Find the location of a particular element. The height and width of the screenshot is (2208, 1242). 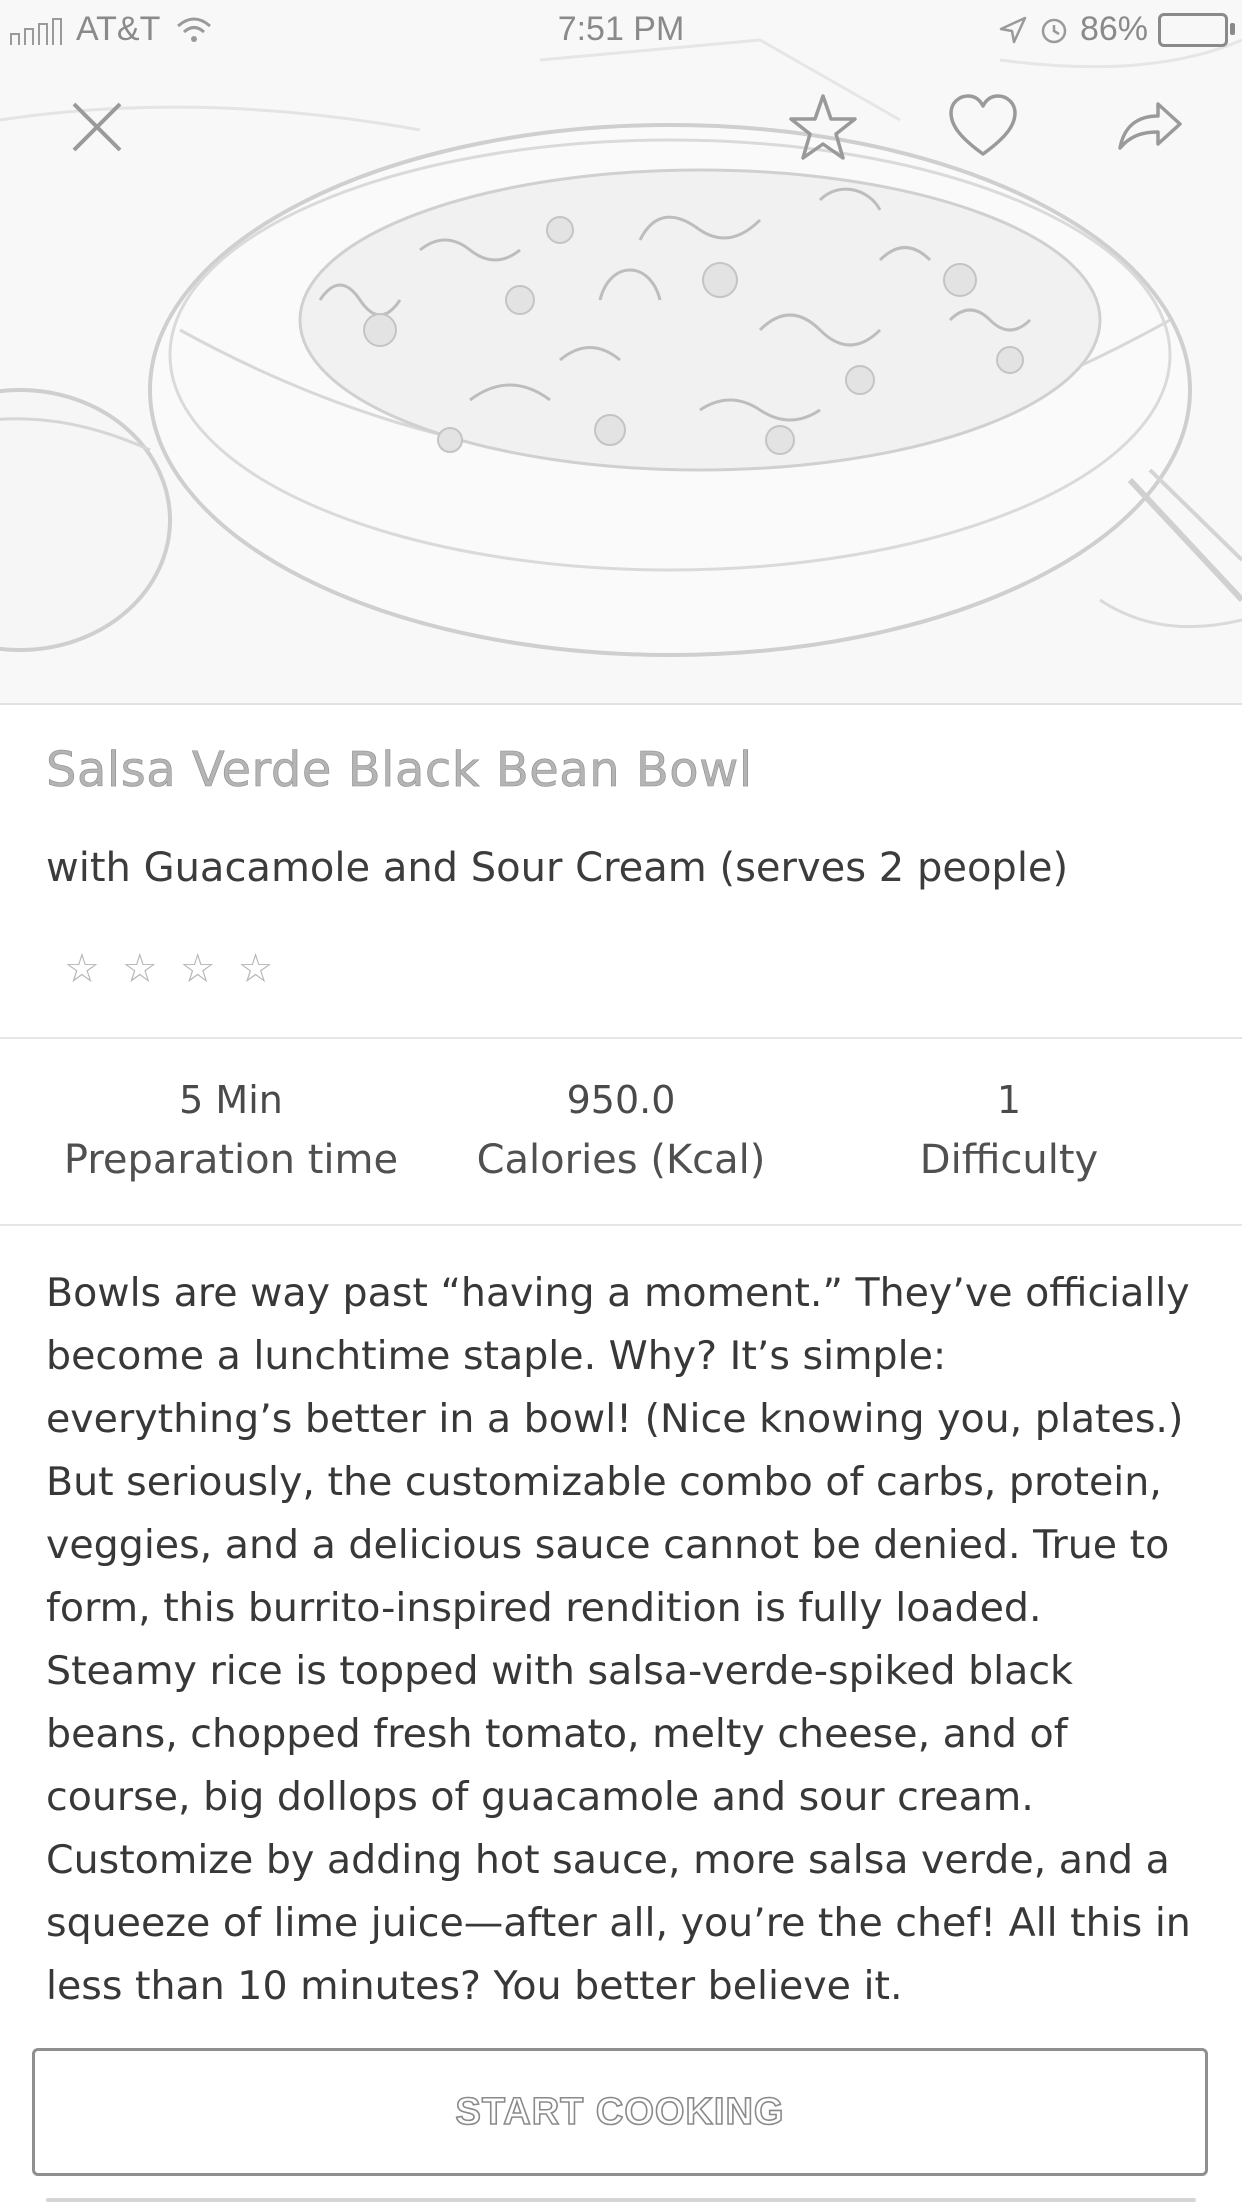

rating-star-3-icon: ☆ is located at coordinates (198, 969).